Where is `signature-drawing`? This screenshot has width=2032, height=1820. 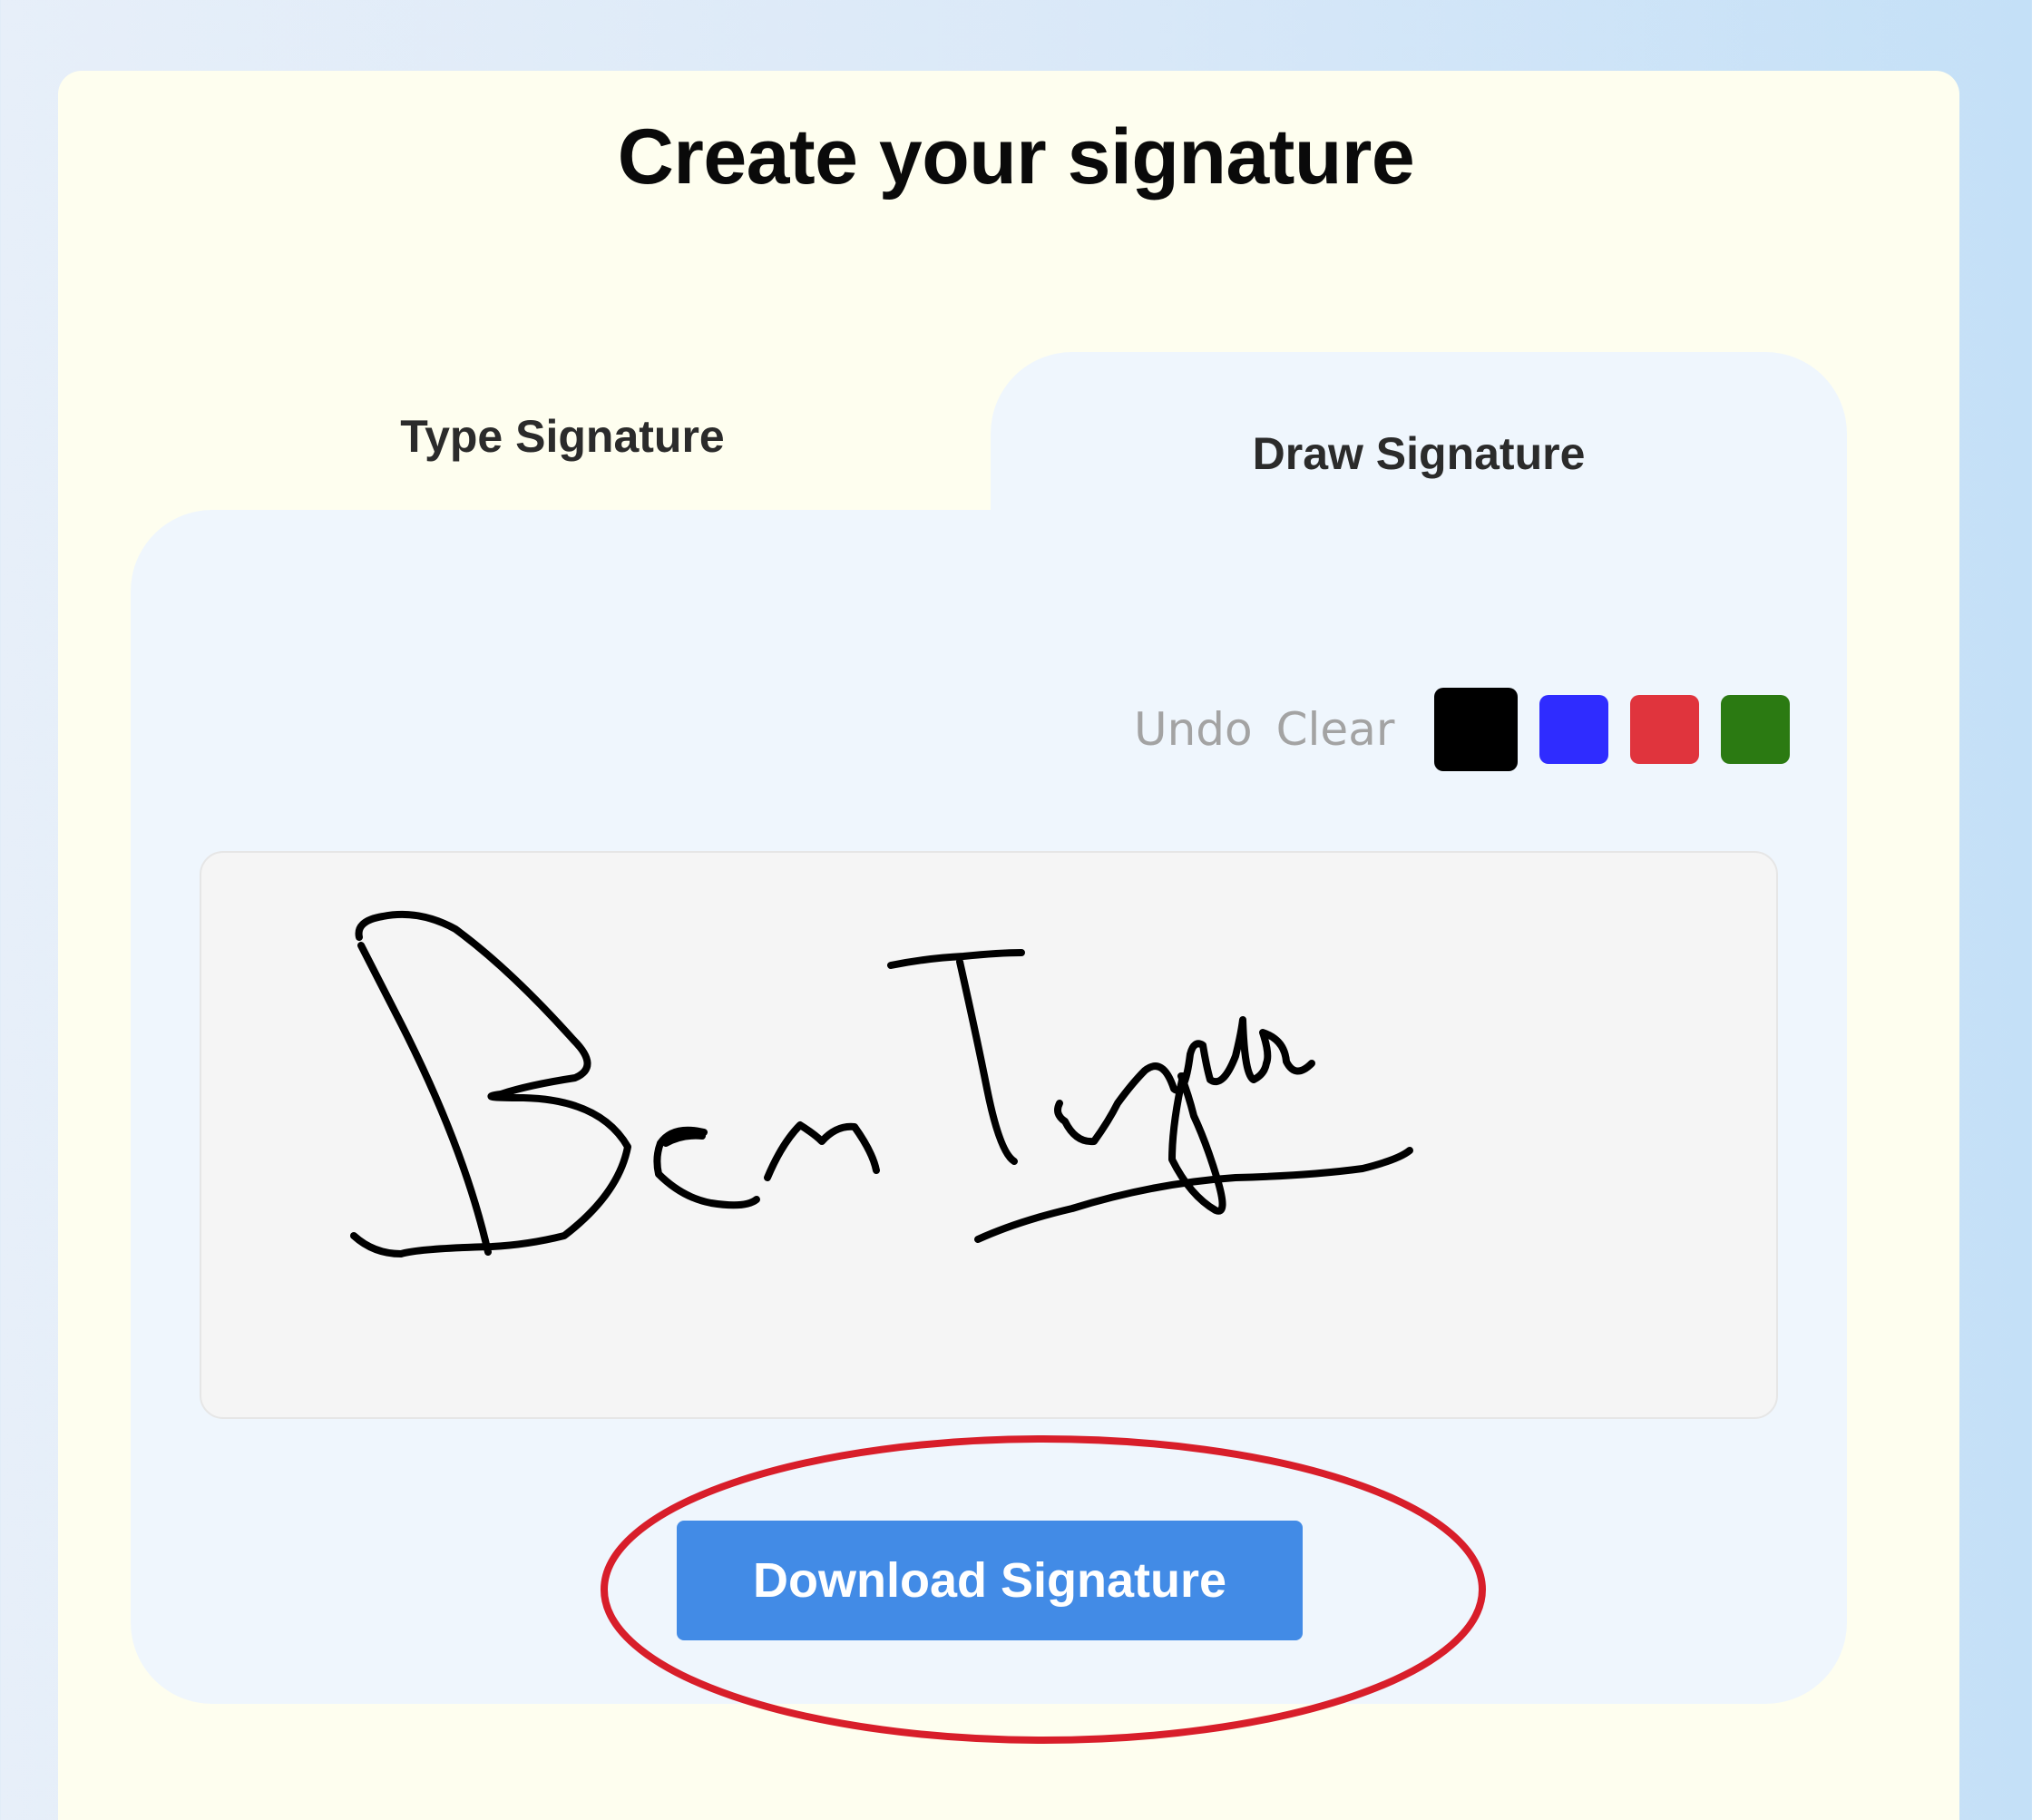
signature-drawing is located at coordinates (881, 1083).